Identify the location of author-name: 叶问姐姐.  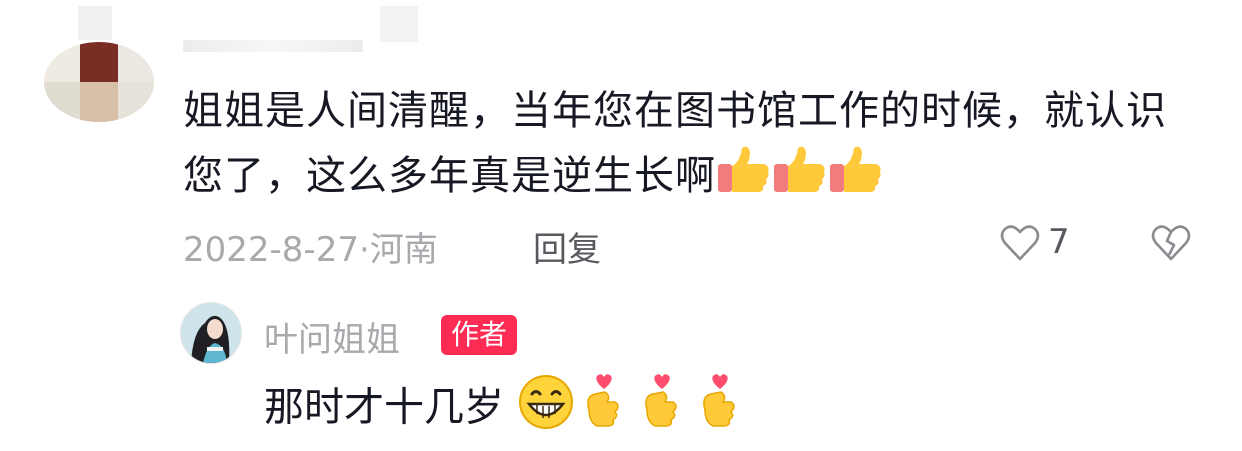
(332, 336).